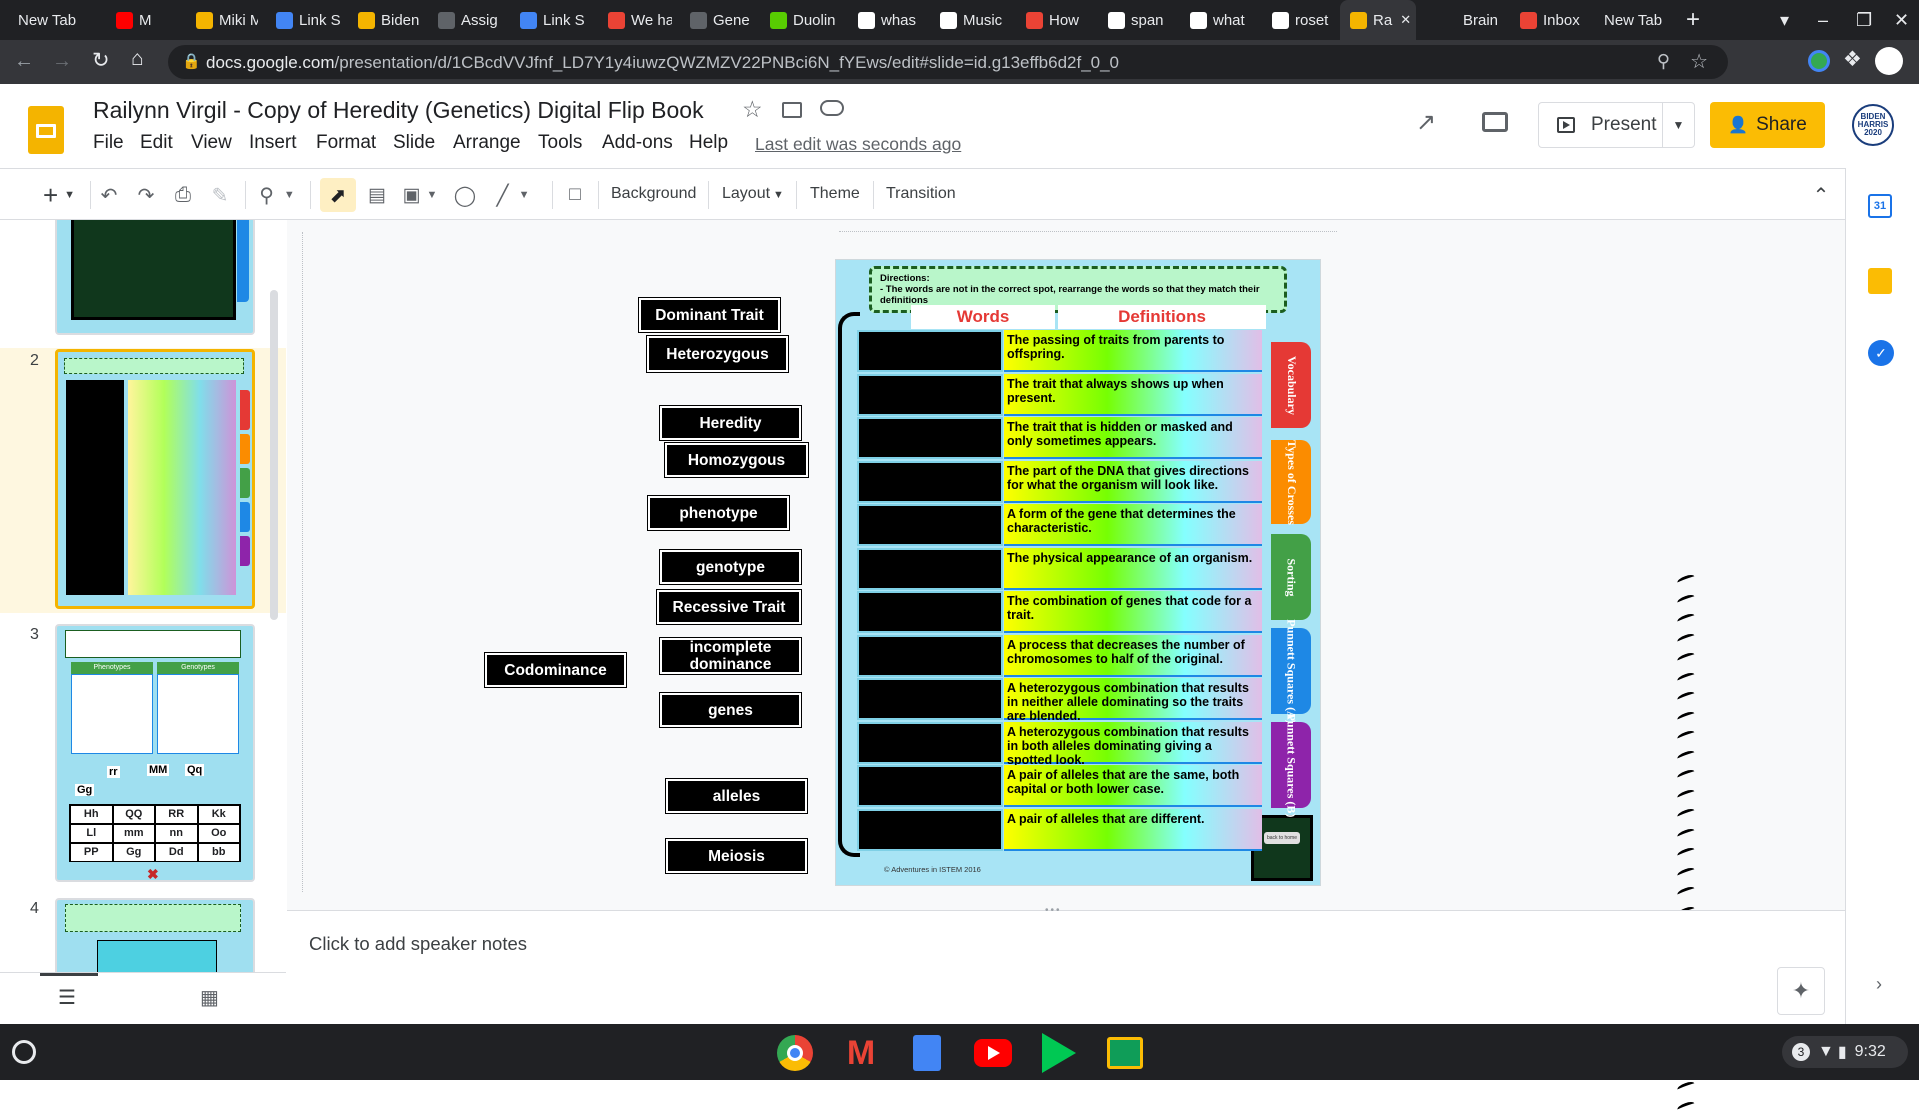 The height and width of the screenshot is (1112, 1919). What do you see at coordinates (137, 59) in the screenshot?
I see `home-icon: ⌂` at bounding box center [137, 59].